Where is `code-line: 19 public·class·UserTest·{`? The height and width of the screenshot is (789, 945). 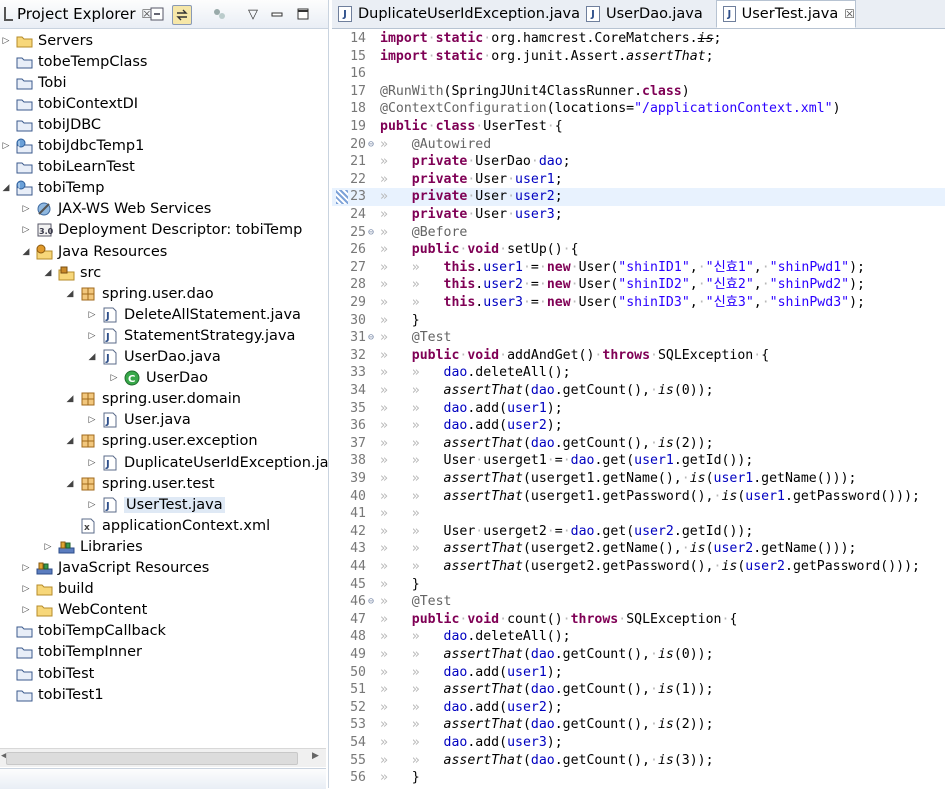
code-line: 19 public·class·UserTest·{ is located at coordinates (638, 127).